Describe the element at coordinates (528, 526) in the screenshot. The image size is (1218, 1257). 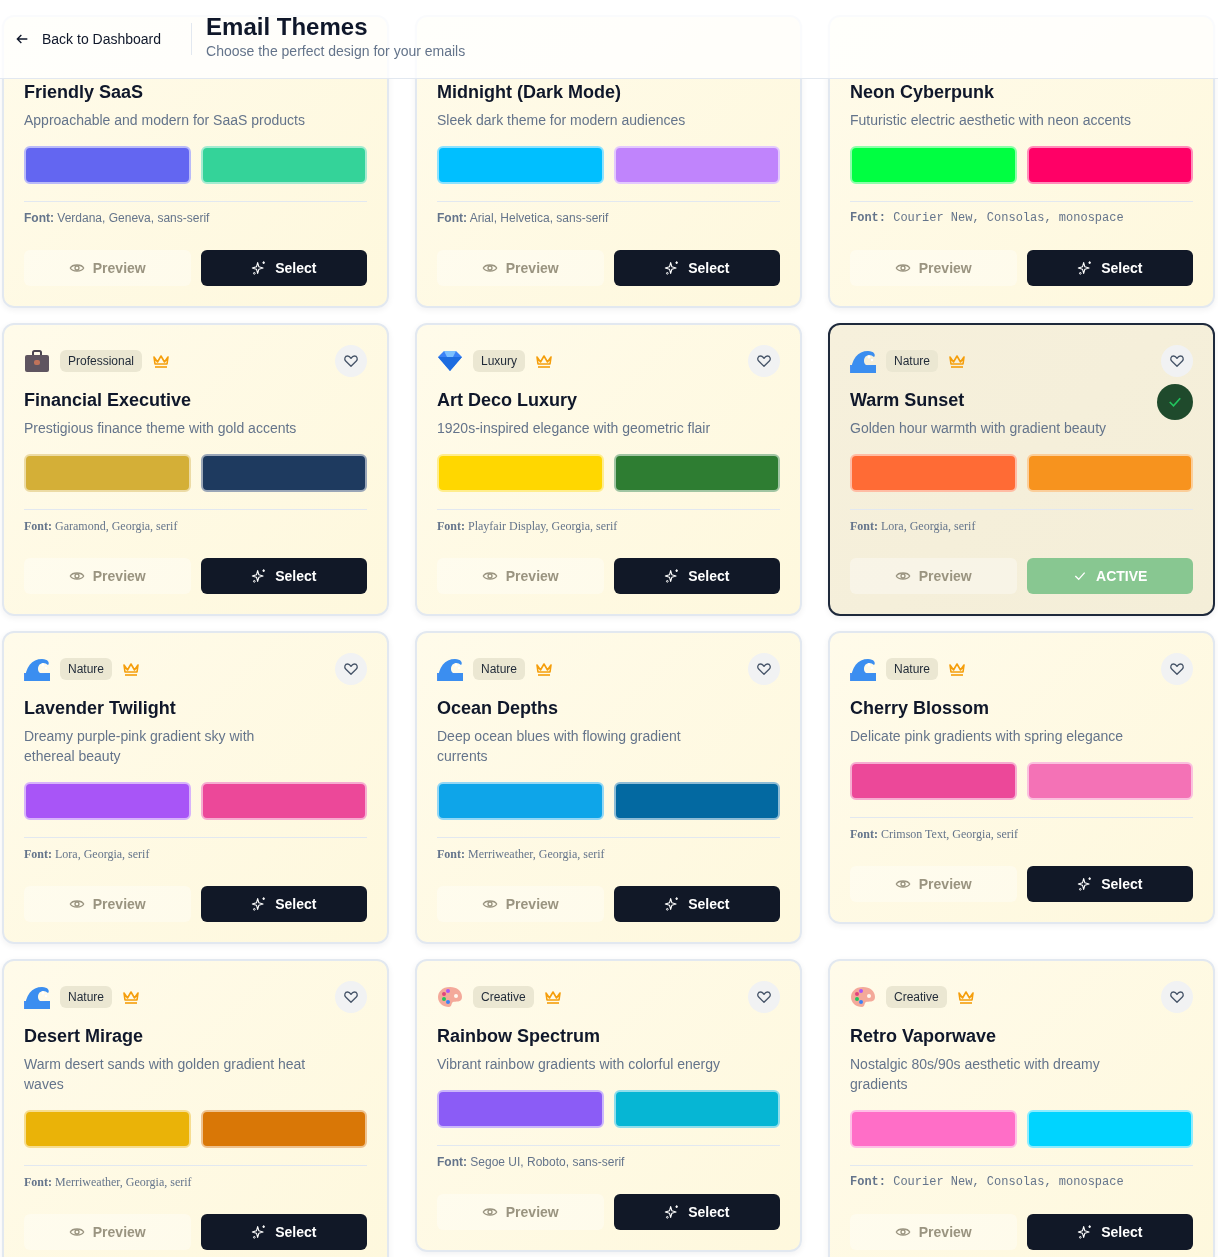
I see `font-info: Font: Playfair Display, Georgia, serif` at that location.